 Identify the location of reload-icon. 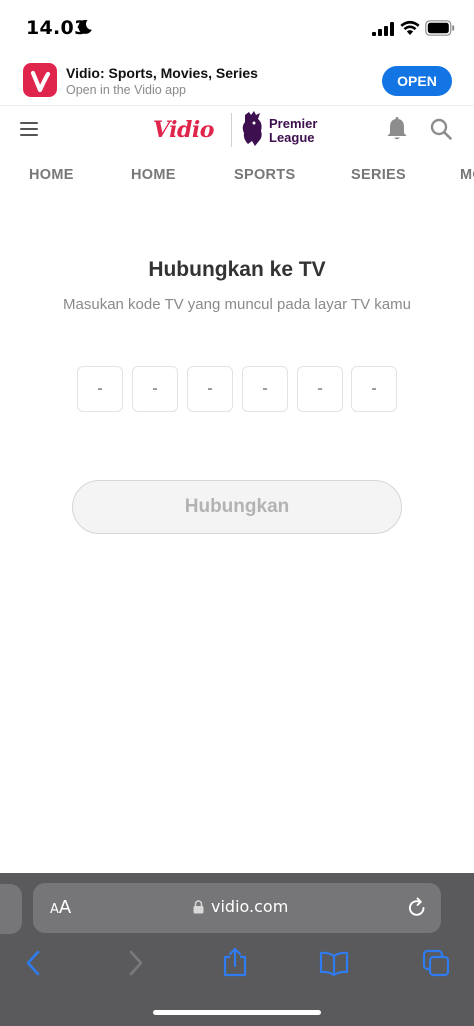
(417, 908).